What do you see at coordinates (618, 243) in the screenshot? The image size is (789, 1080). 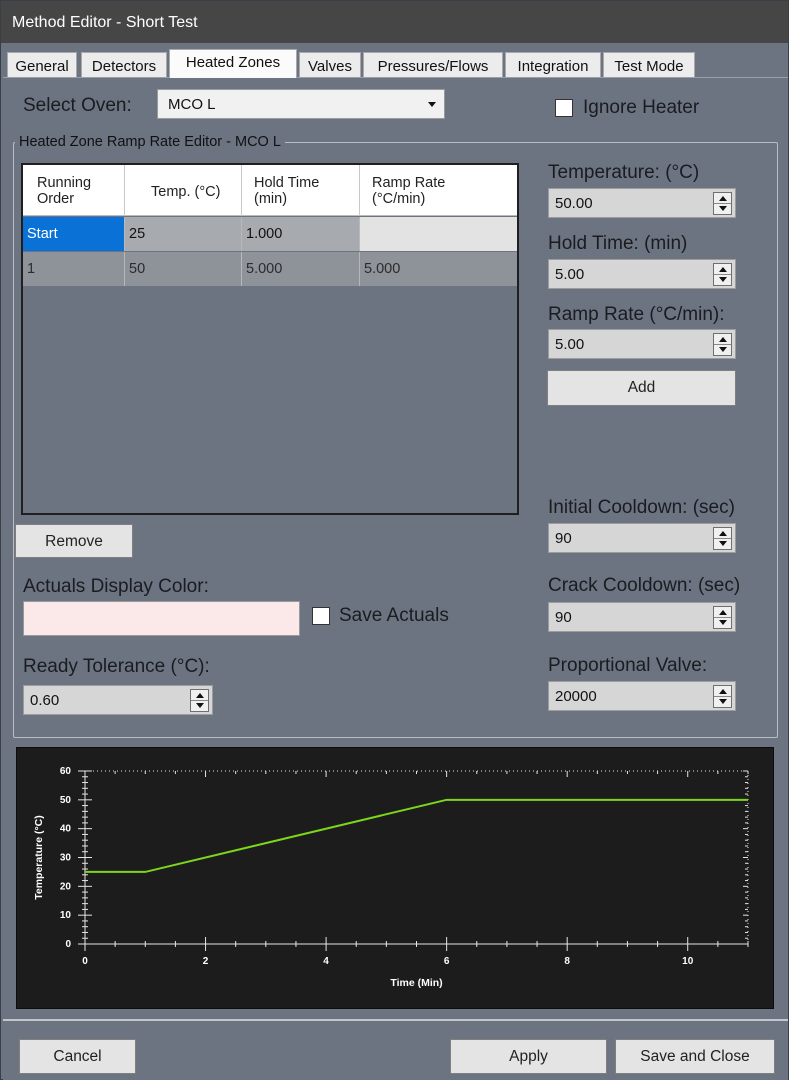 I see `hold-time-label: Hold Time: (min)` at bounding box center [618, 243].